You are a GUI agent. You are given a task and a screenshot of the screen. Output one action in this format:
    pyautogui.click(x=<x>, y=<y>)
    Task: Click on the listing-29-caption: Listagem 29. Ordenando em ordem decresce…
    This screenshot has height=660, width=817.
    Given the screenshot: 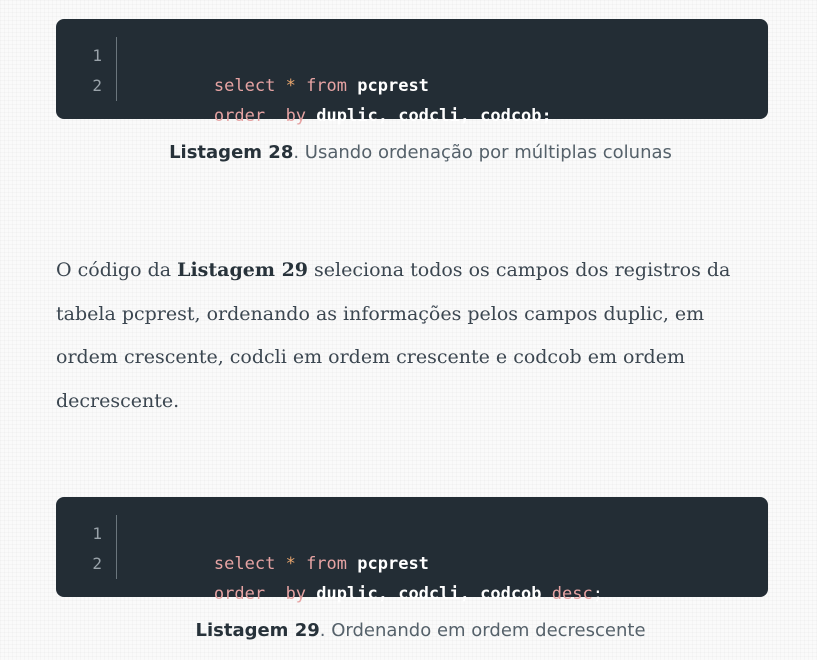 What is the action you would take?
    pyautogui.click(x=414, y=630)
    